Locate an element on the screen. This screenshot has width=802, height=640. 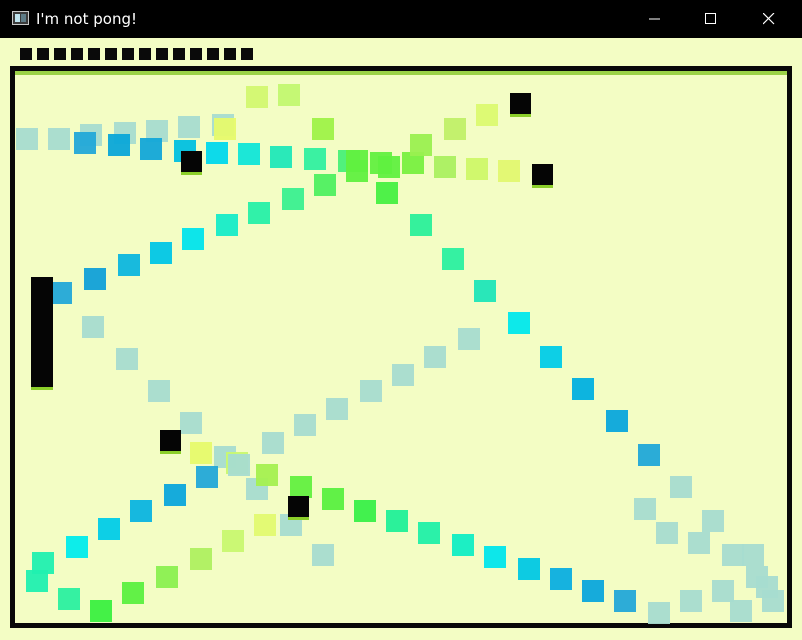
minimize-icon is located at coordinates (654, 19).